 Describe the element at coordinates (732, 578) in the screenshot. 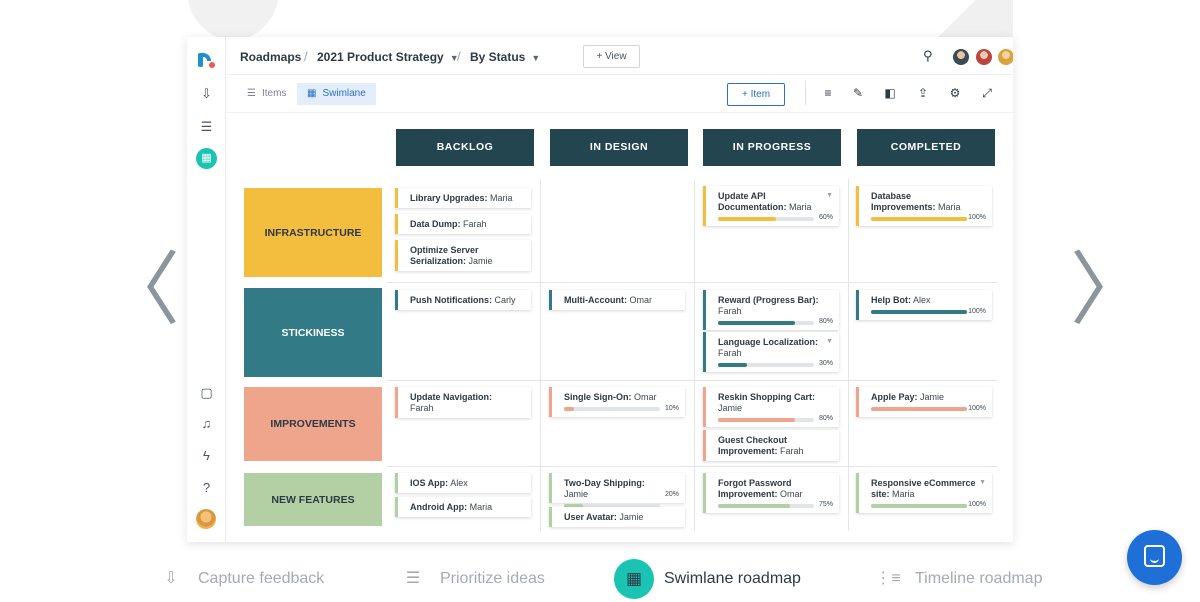

I see `feature-nav-label: Swimlane roadmap` at that location.